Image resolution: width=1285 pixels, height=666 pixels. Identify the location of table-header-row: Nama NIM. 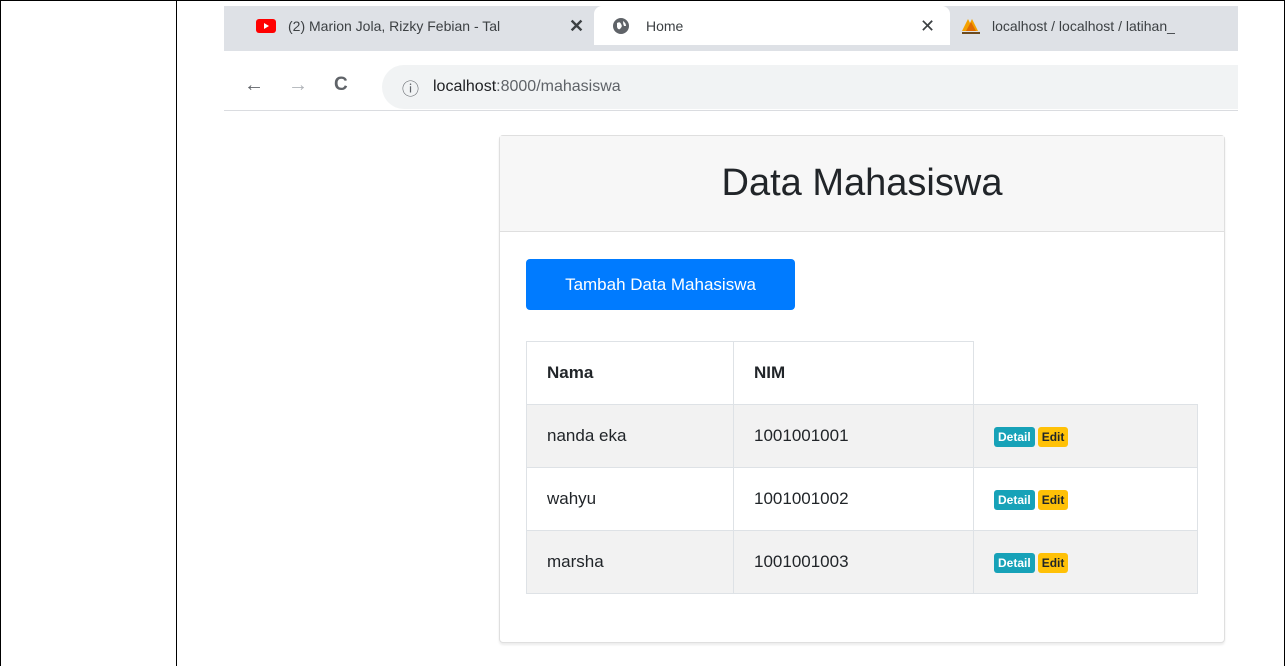
(862, 373).